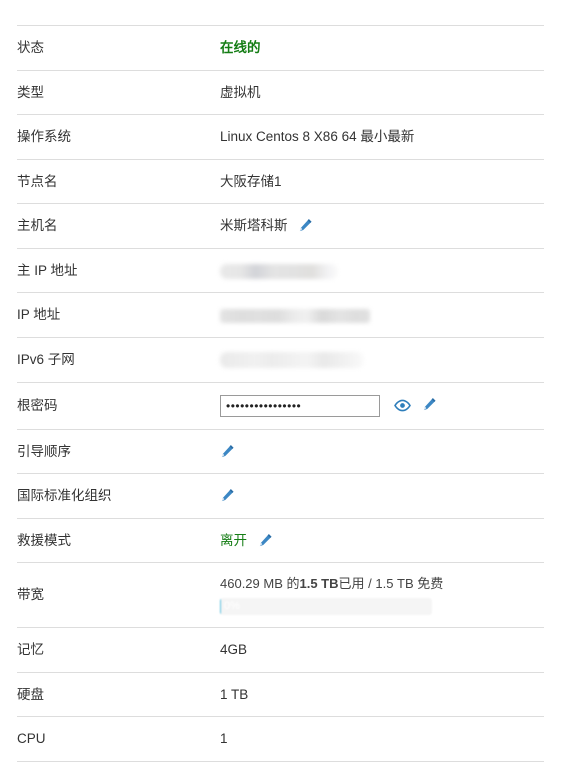 The height and width of the screenshot is (762, 561). I want to click on table-row: 操作系统 Linux Centos 8 X86 64 最小最新, so click(280, 137).